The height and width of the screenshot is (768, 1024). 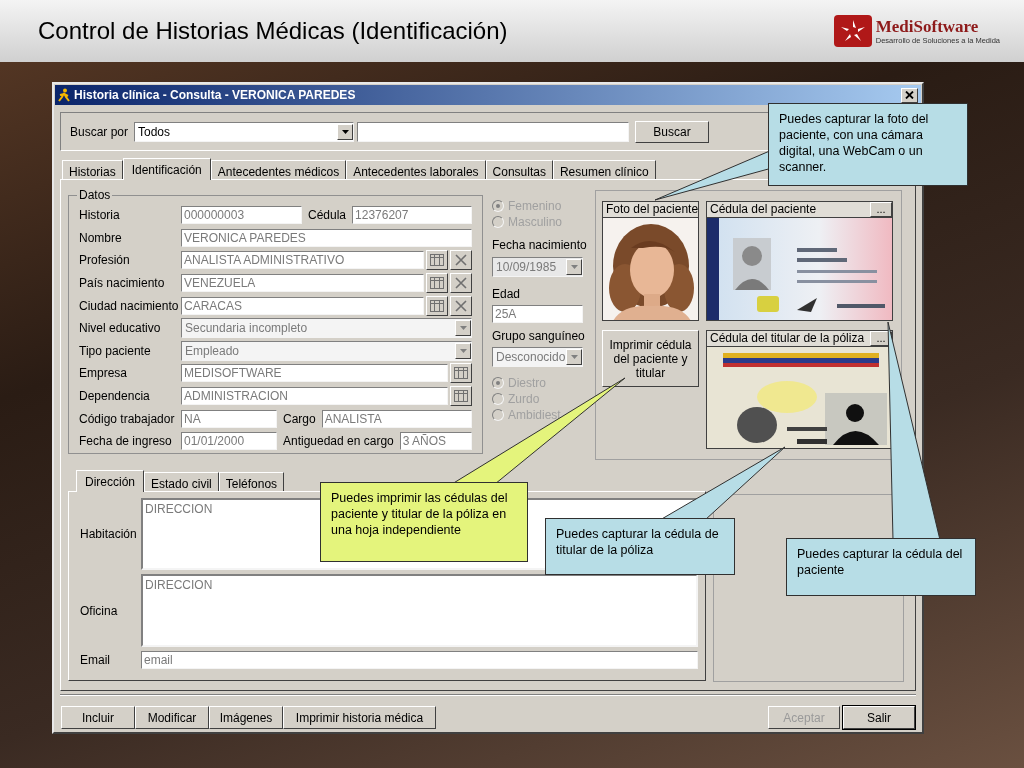 What do you see at coordinates (424, 522) in the screenshot?
I see `callout-tooltip: Puedes imprimir las cédulas del paciente y titular de la póliza en una hoja independiente` at bounding box center [424, 522].